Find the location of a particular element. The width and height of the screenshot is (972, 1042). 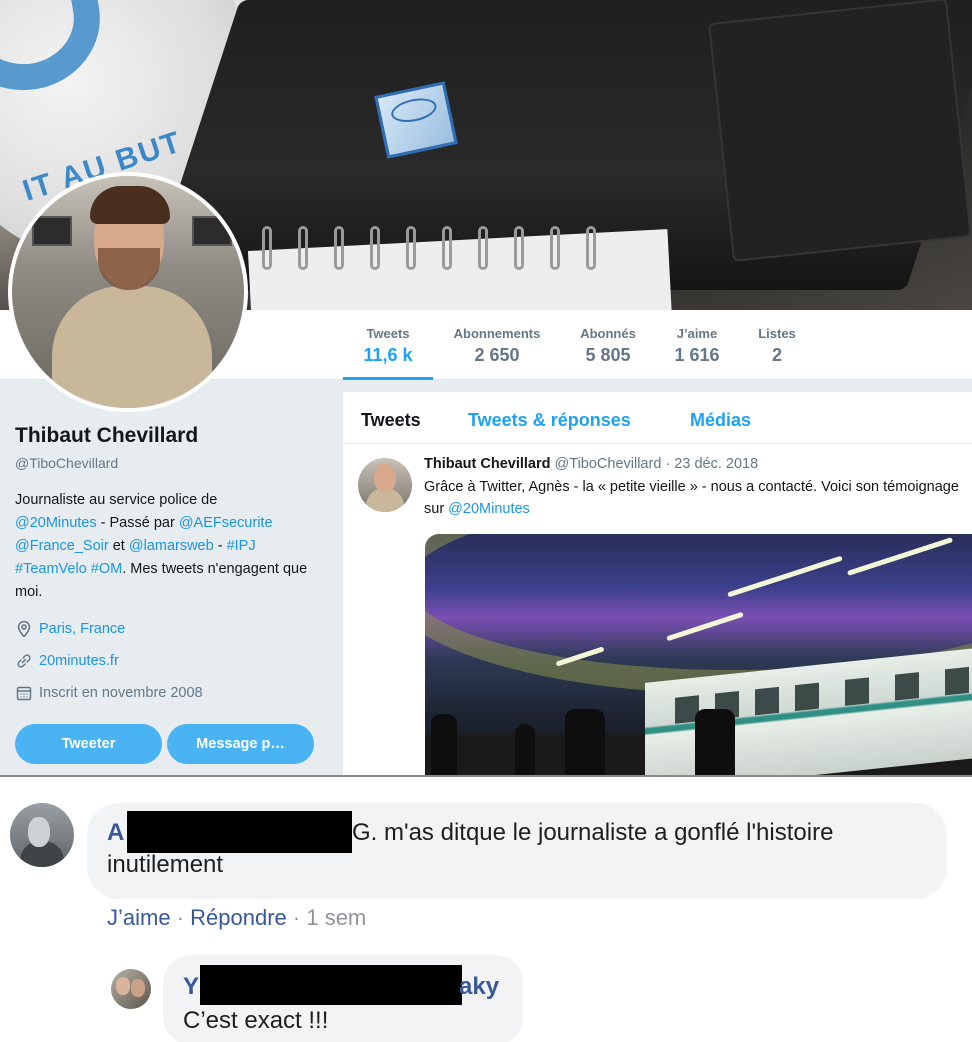

tweet-author-handle: @TiboChevillard is located at coordinates (608, 464).